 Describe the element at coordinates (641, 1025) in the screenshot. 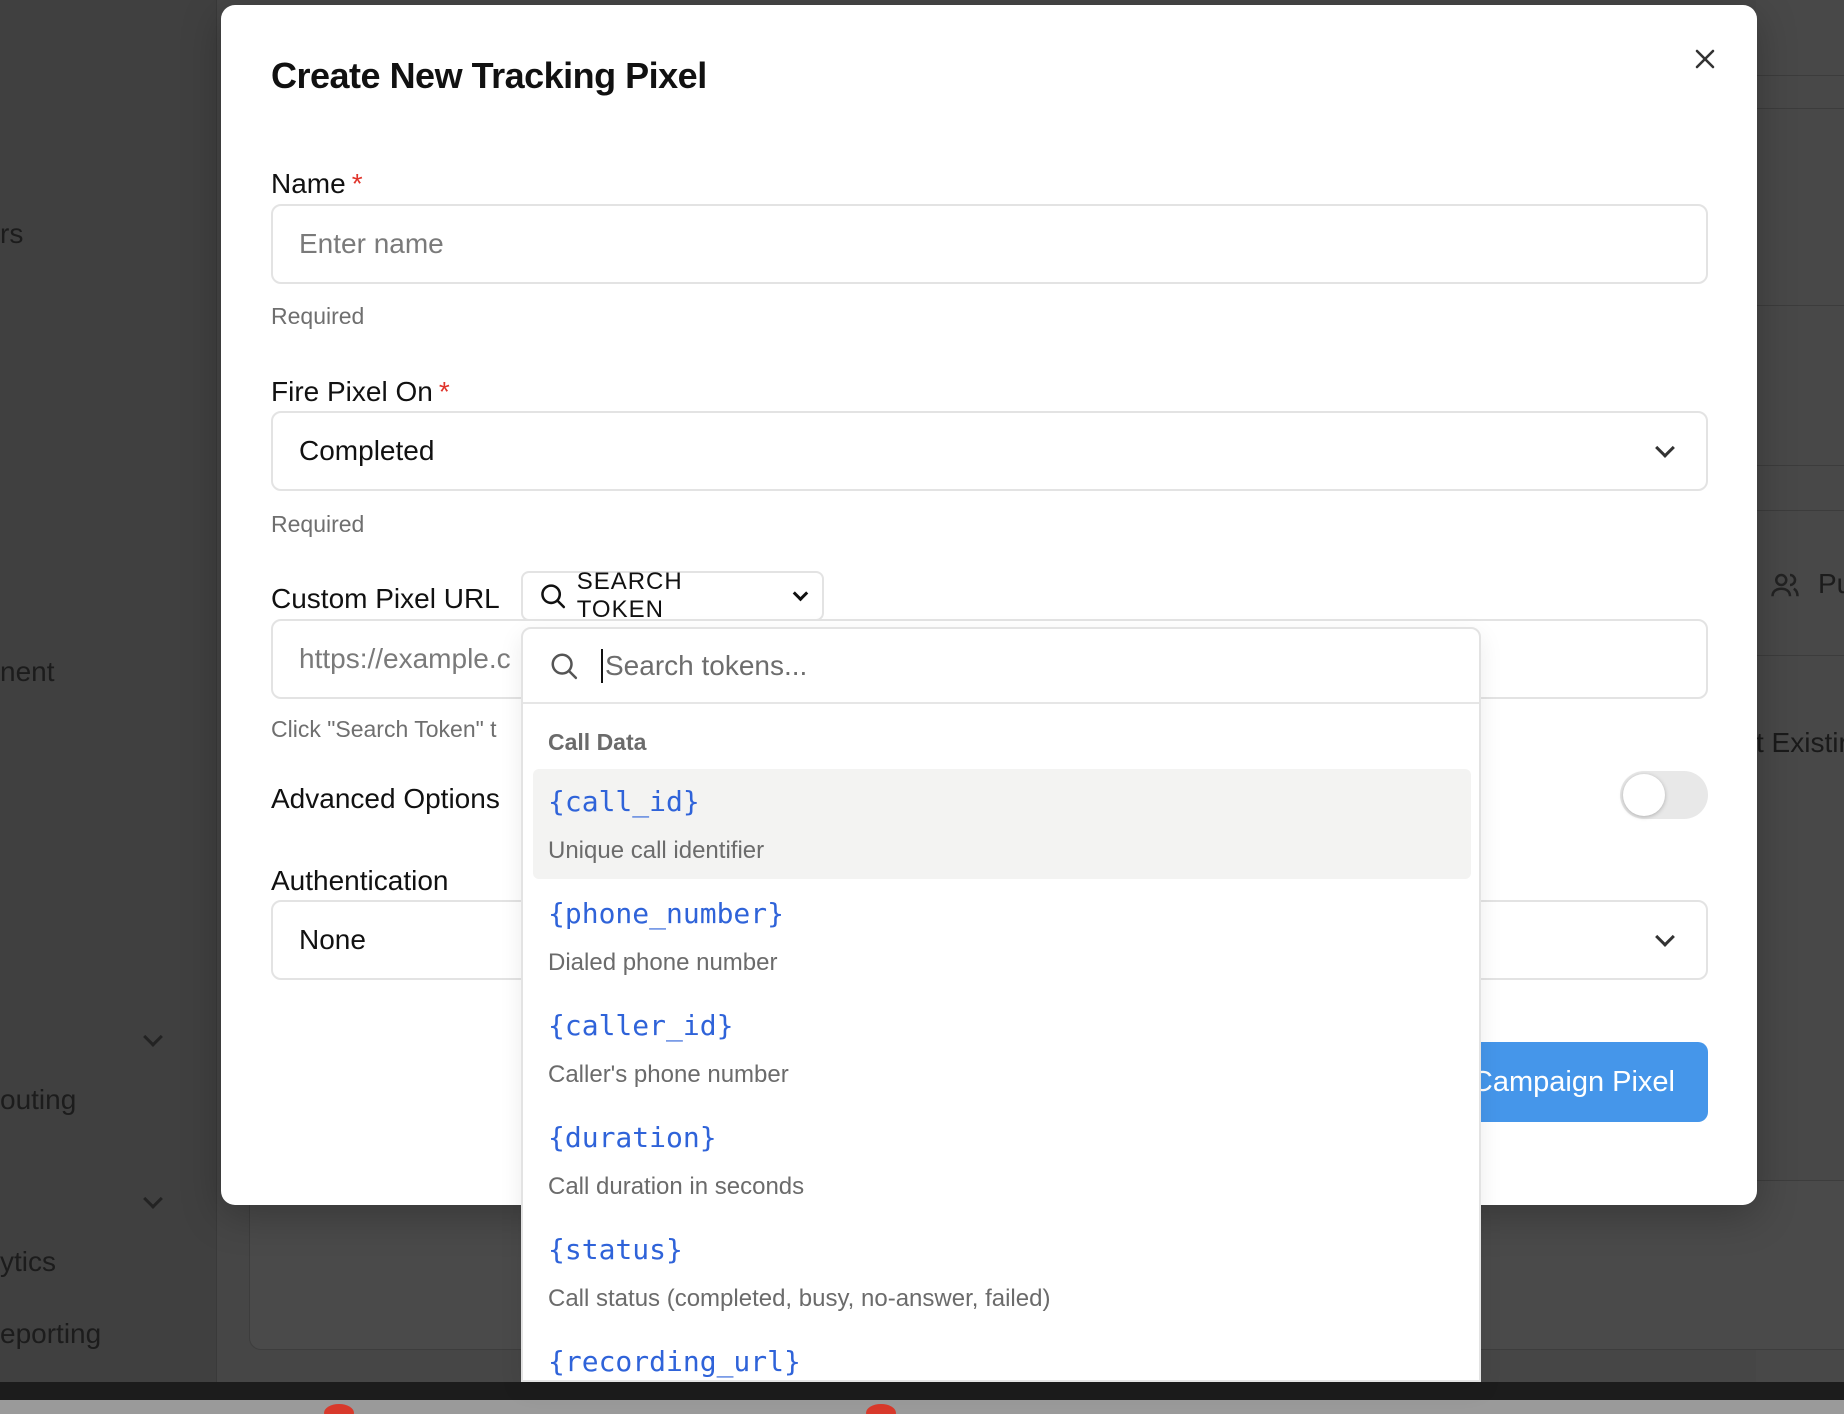

I see `token-code: {caller_id}` at that location.